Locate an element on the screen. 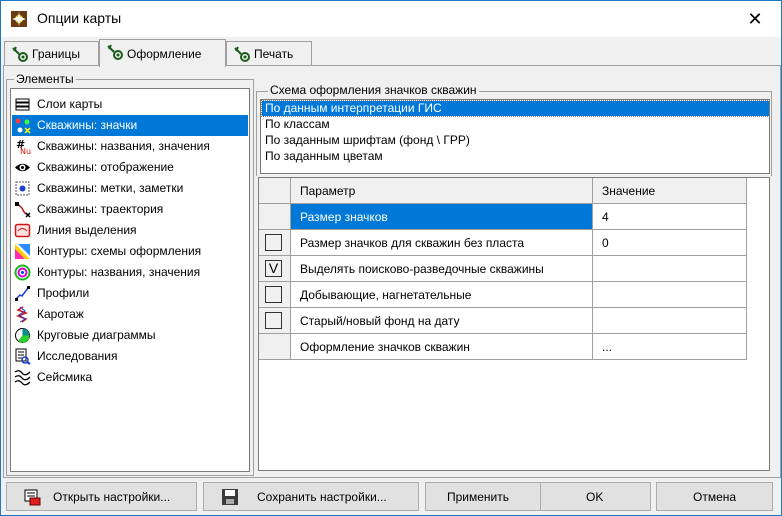  ok-button: OK is located at coordinates (595, 496).